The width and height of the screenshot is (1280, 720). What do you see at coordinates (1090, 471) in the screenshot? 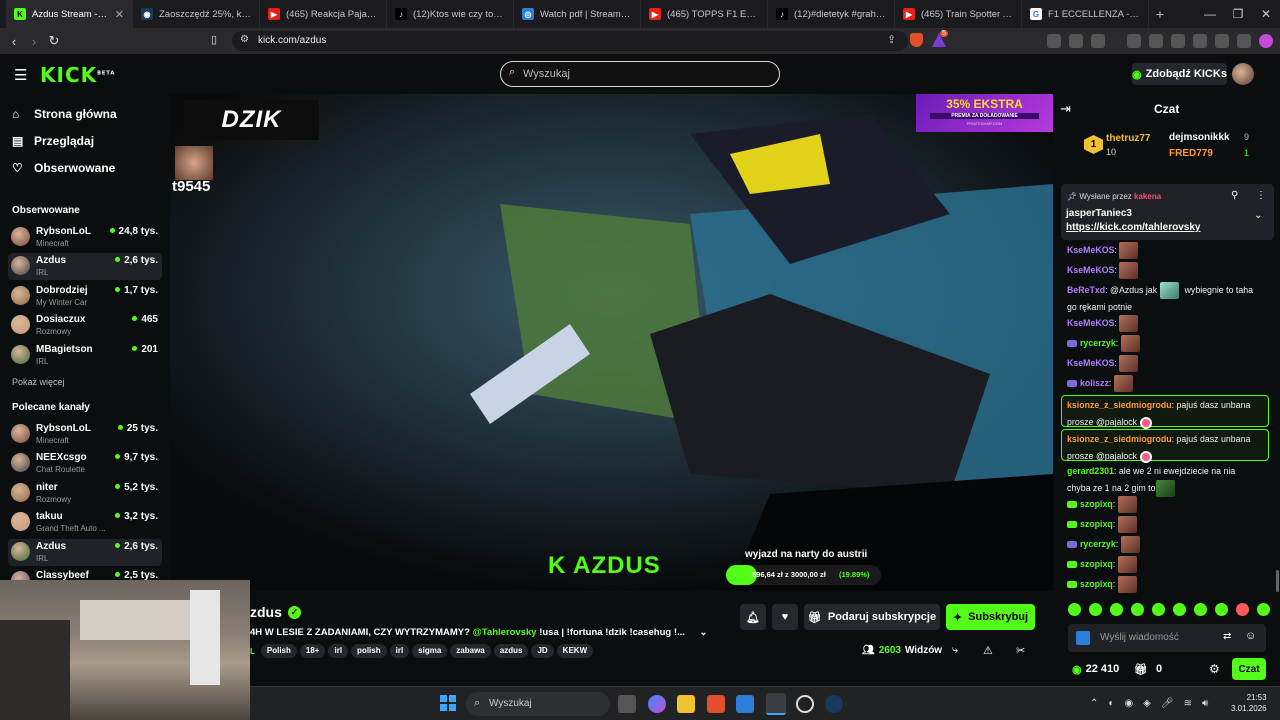
I see `chat-username: gerard2301` at bounding box center [1090, 471].